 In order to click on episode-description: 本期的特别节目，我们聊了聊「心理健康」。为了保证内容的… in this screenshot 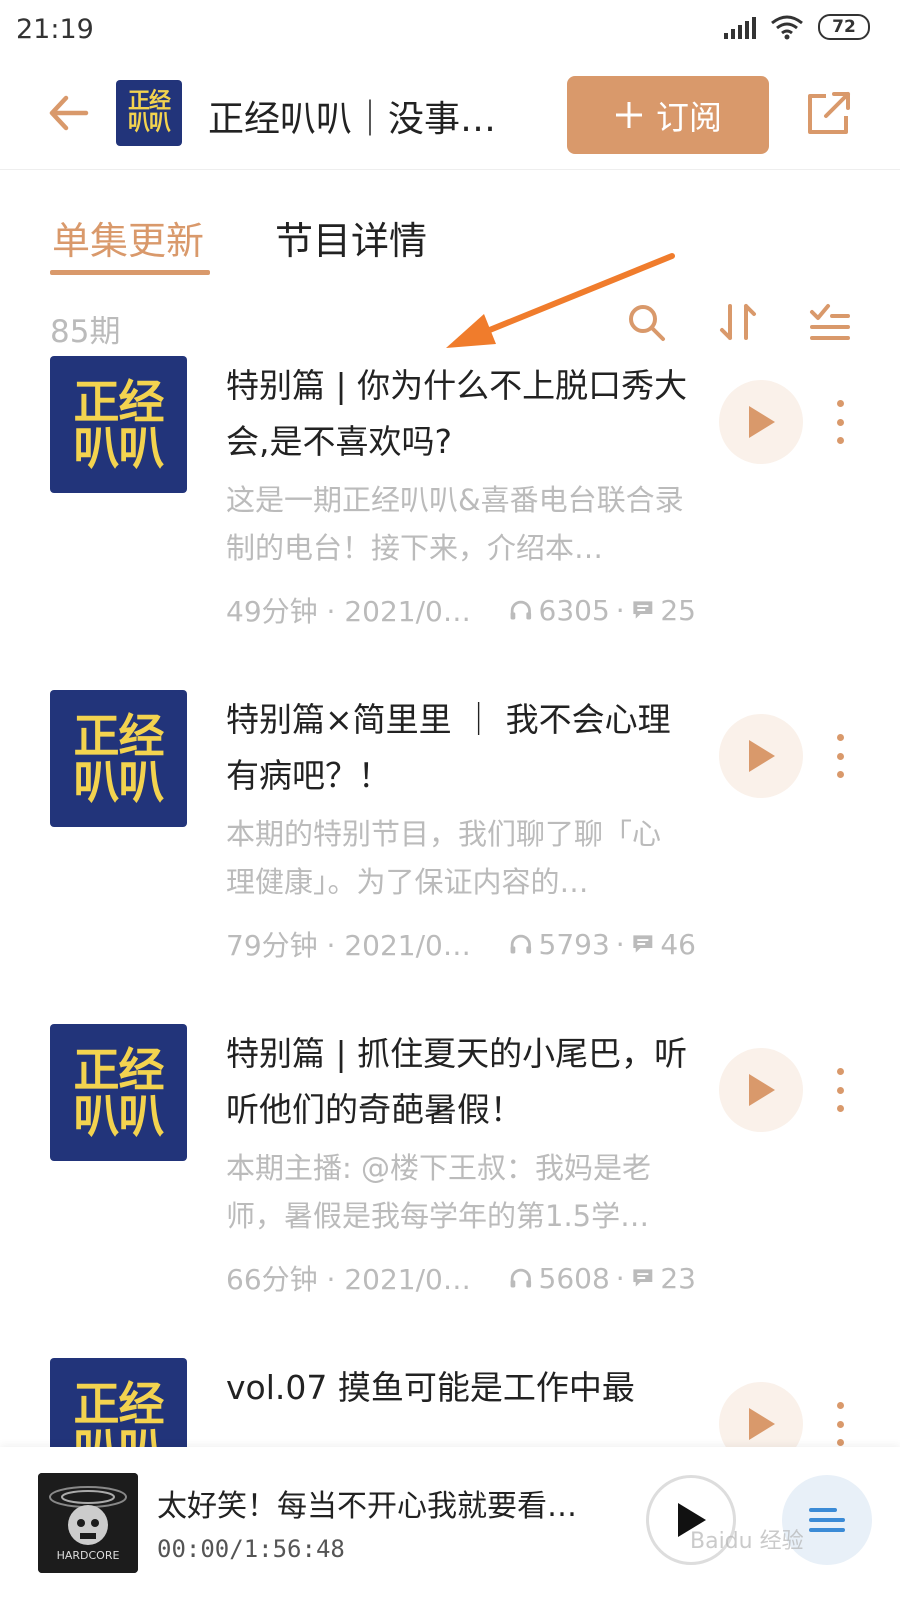, I will do `click(444, 858)`.